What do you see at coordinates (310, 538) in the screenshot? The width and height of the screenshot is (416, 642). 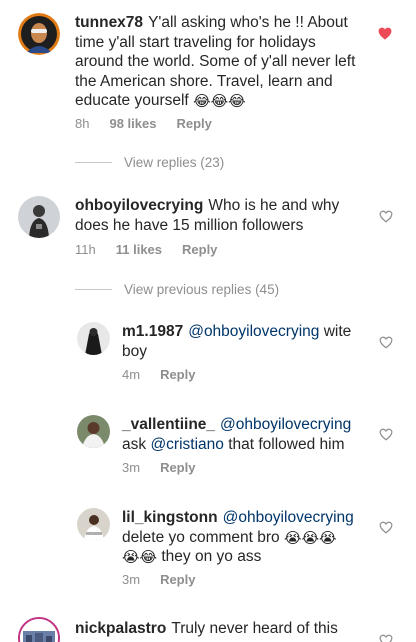 I see `crying-emoji: 😭😭😭` at bounding box center [310, 538].